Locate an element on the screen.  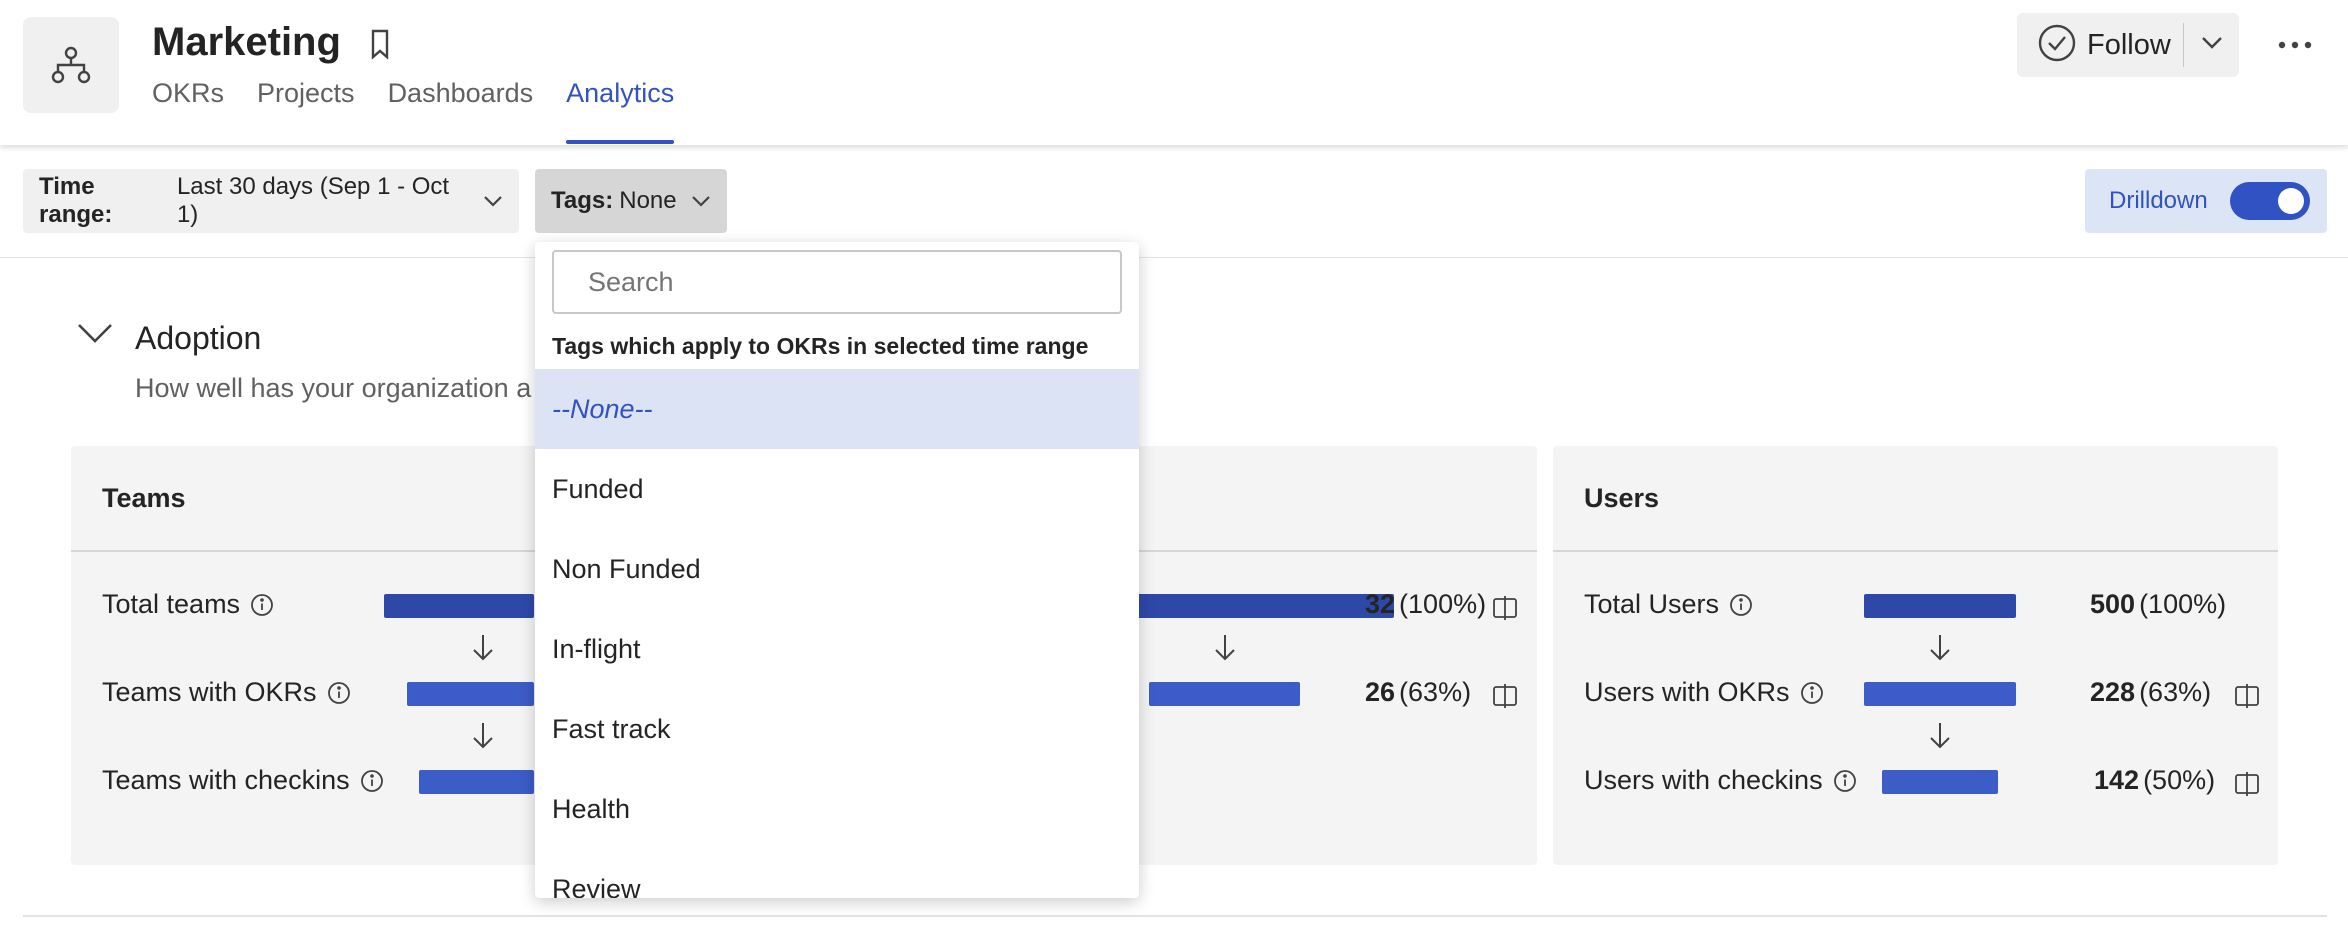
follow-split-button: Follow is located at coordinates (2128, 45).